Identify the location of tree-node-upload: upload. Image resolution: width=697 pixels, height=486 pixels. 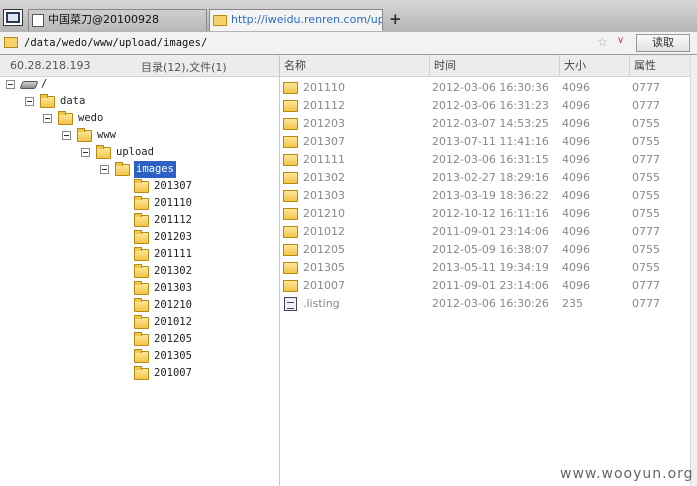
(139, 152).